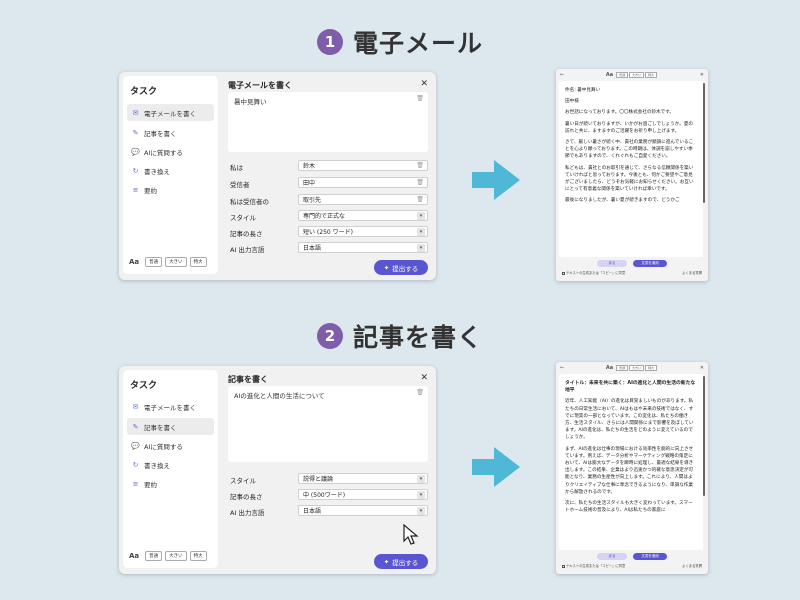 The height and width of the screenshot is (600, 800). I want to click on recipient-label: 受信者, so click(240, 185).